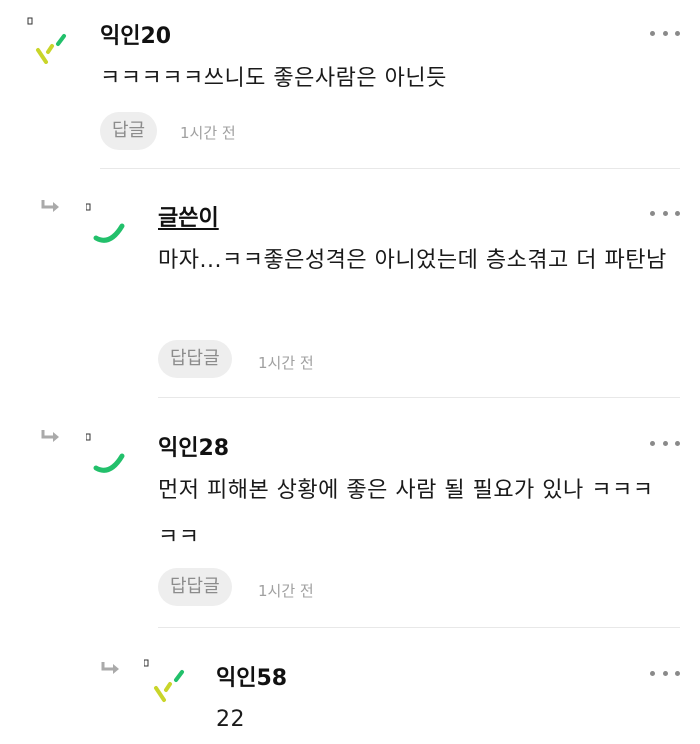 The image size is (700, 744). Describe the element at coordinates (251, 676) in the screenshot. I see `comment-author: 익인58` at that location.